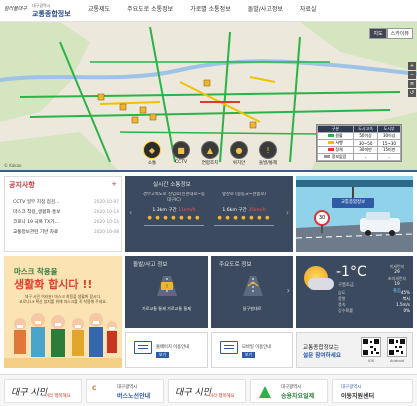 The image size is (417, 406). I want to click on air-quality: 미세먼지 29 초미세먼지 19 좋음, so click(397, 279).